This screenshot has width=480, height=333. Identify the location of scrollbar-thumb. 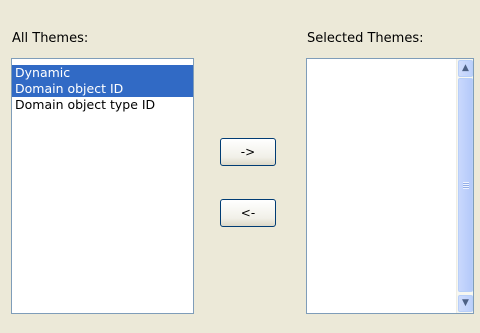
(465, 185).